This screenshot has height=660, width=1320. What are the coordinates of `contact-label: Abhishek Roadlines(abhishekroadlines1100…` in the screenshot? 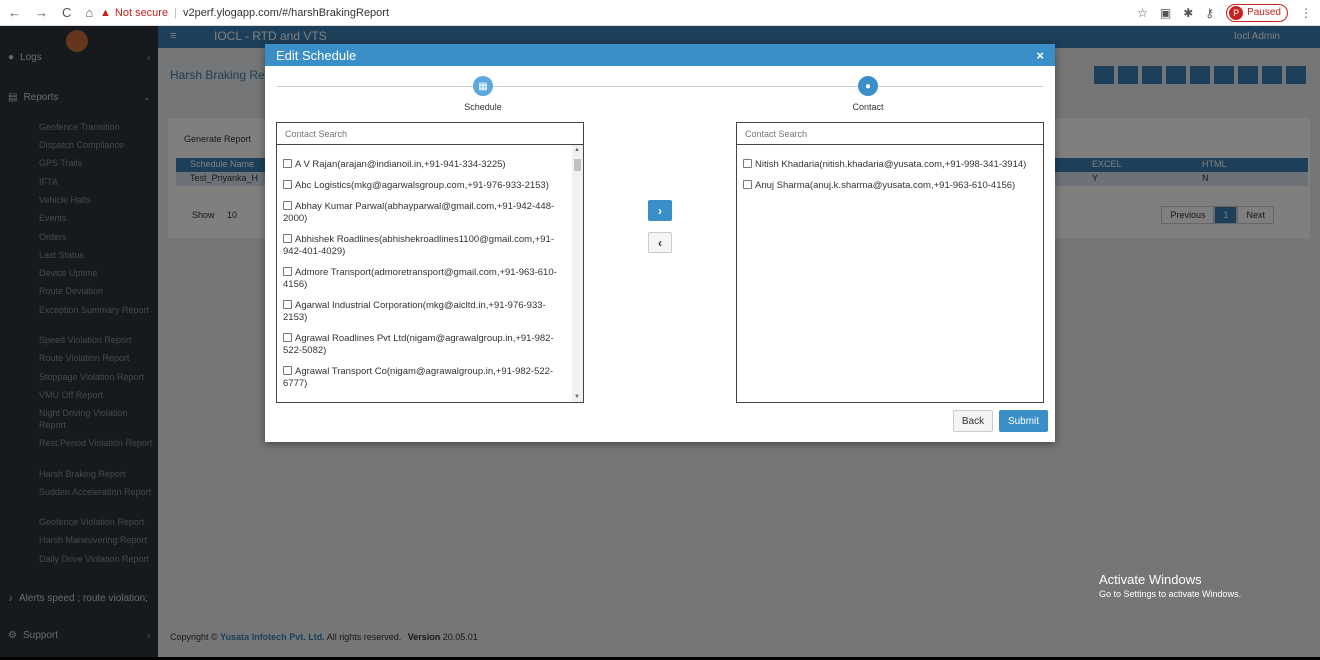 It's located at (418, 245).